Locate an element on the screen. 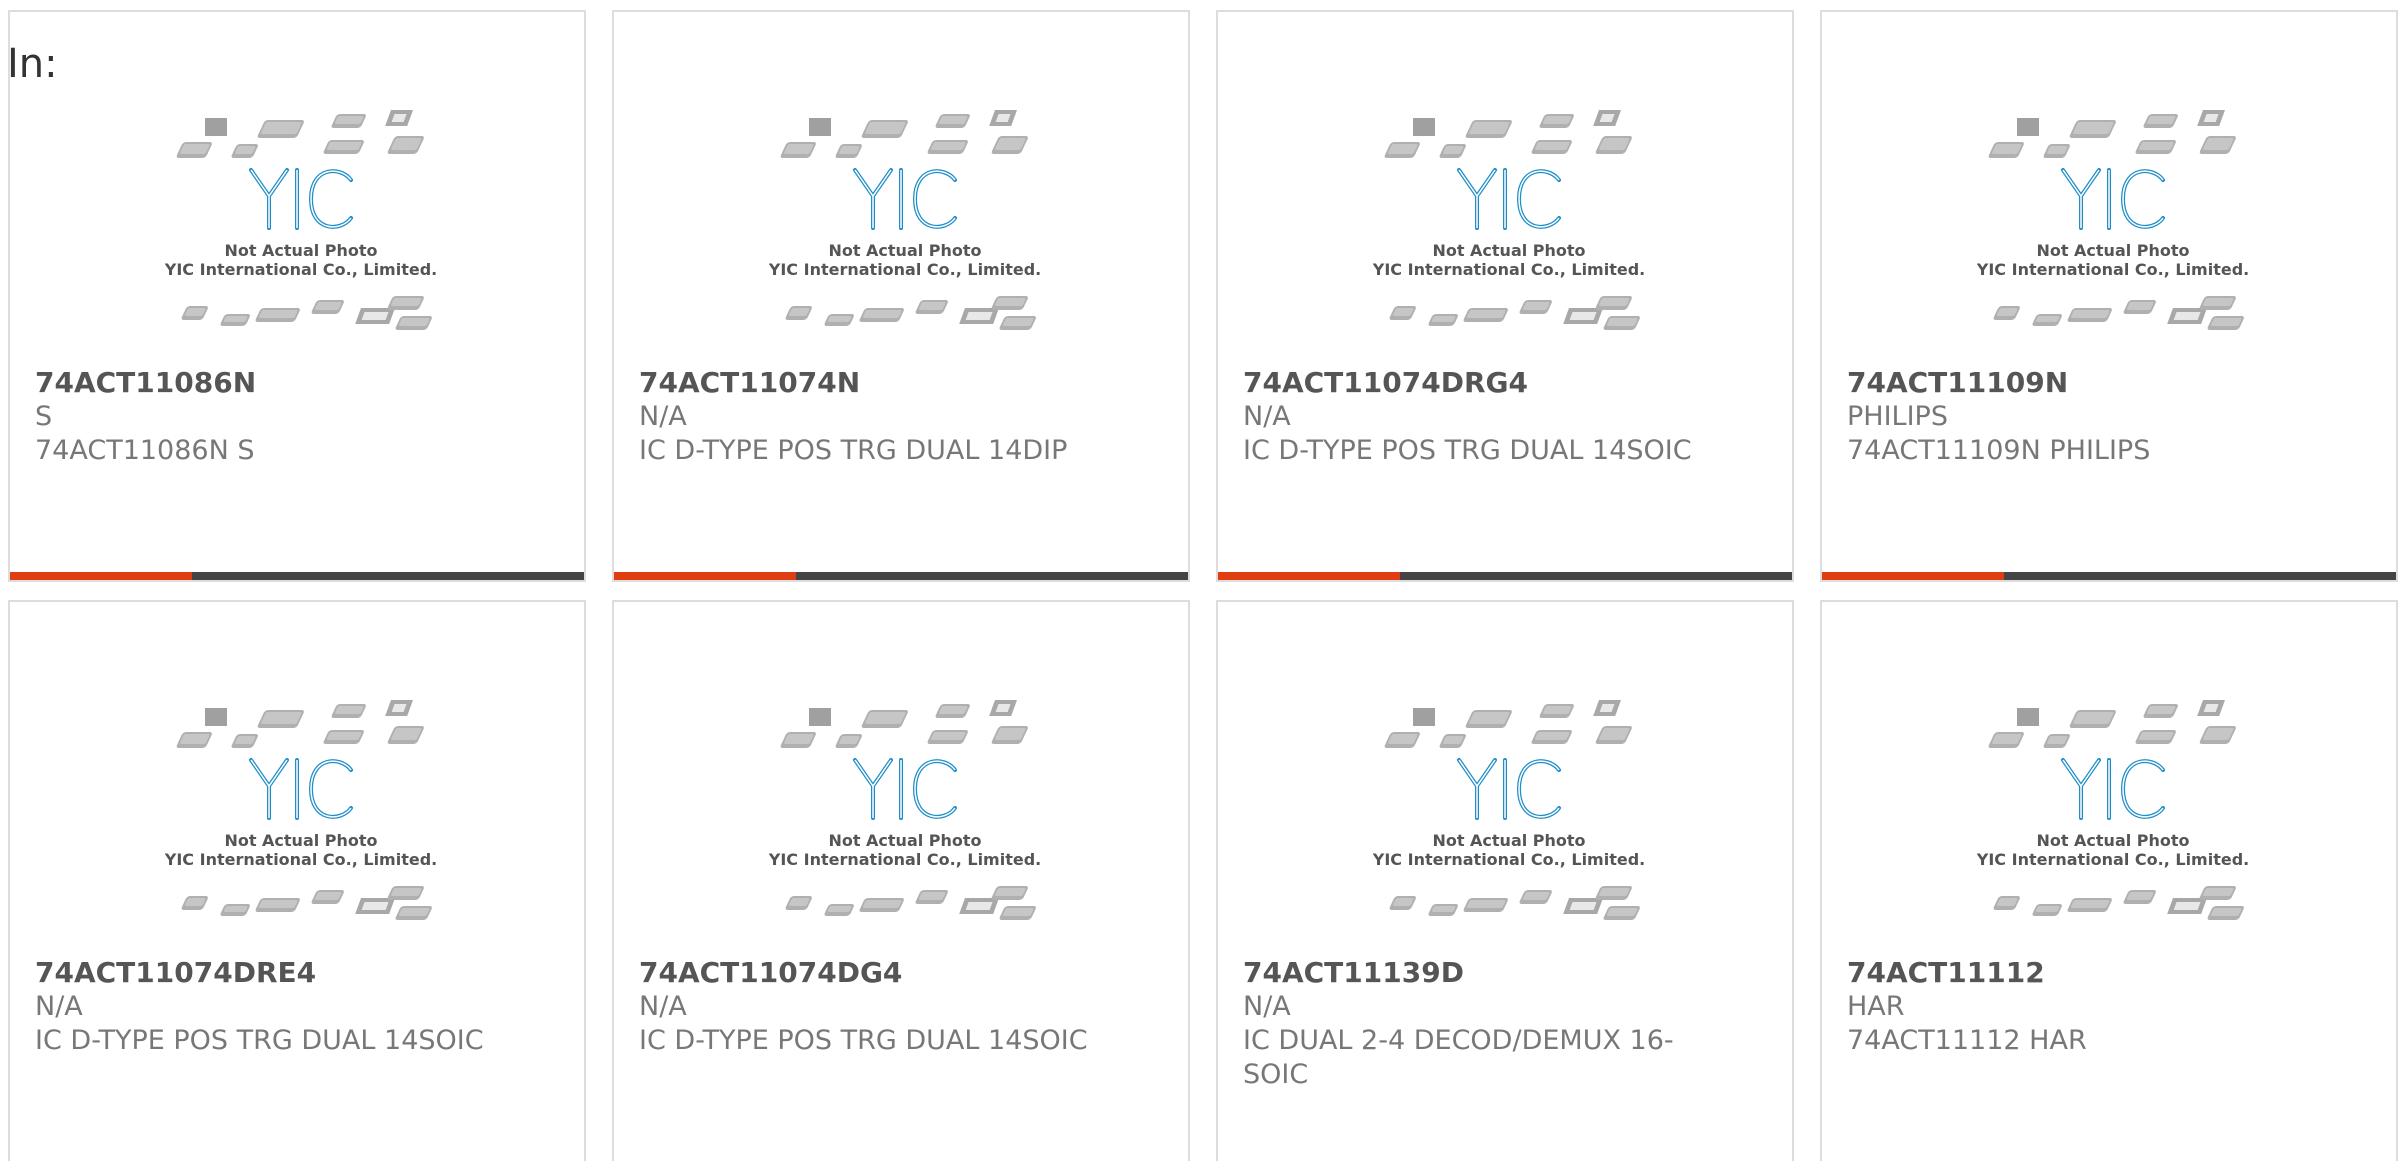  in-label: In: is located at coordinates (32, 64).